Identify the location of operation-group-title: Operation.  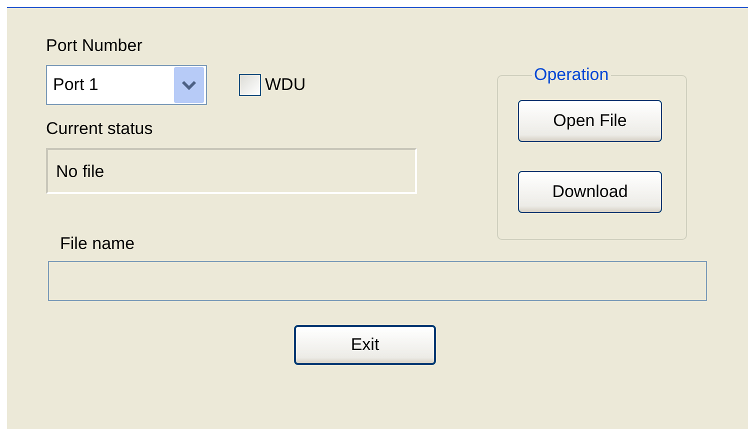
(571, 75).